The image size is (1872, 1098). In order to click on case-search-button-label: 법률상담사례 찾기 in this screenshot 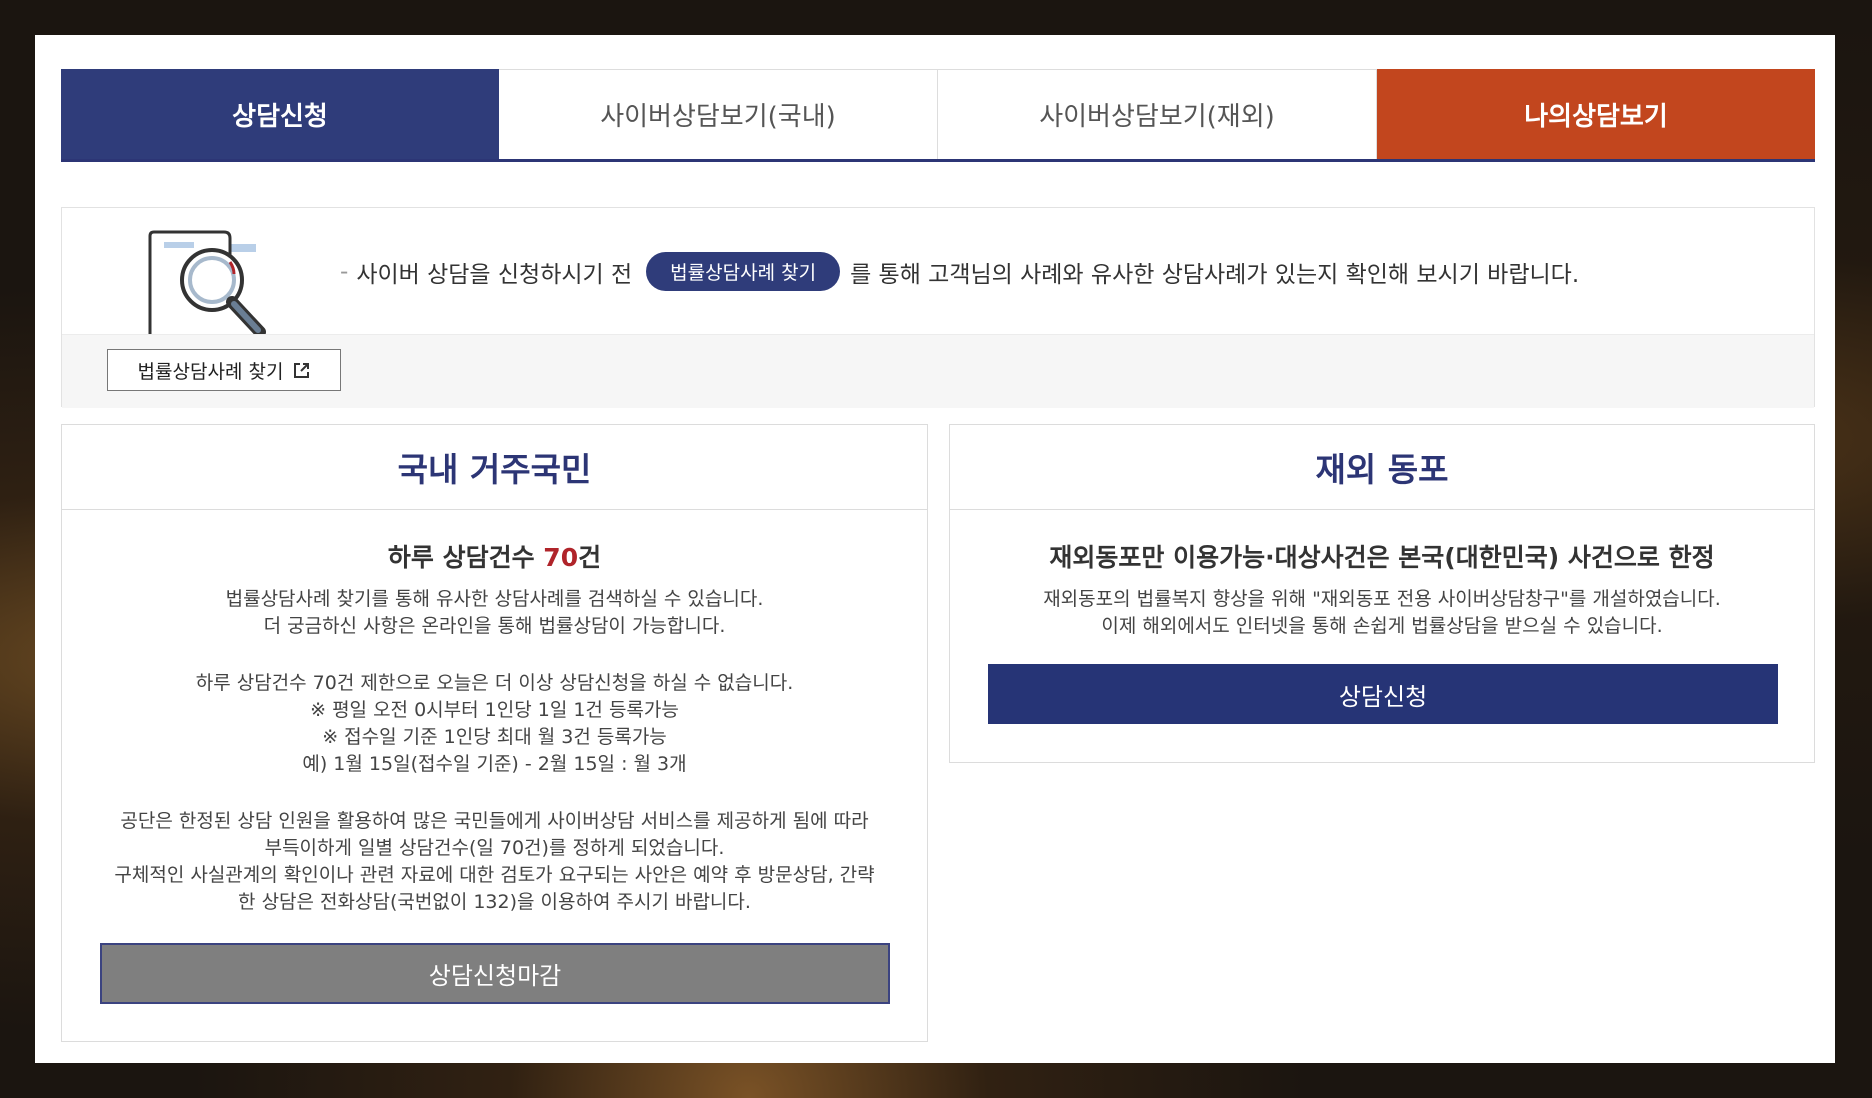, I will do `click(210, 371)`.